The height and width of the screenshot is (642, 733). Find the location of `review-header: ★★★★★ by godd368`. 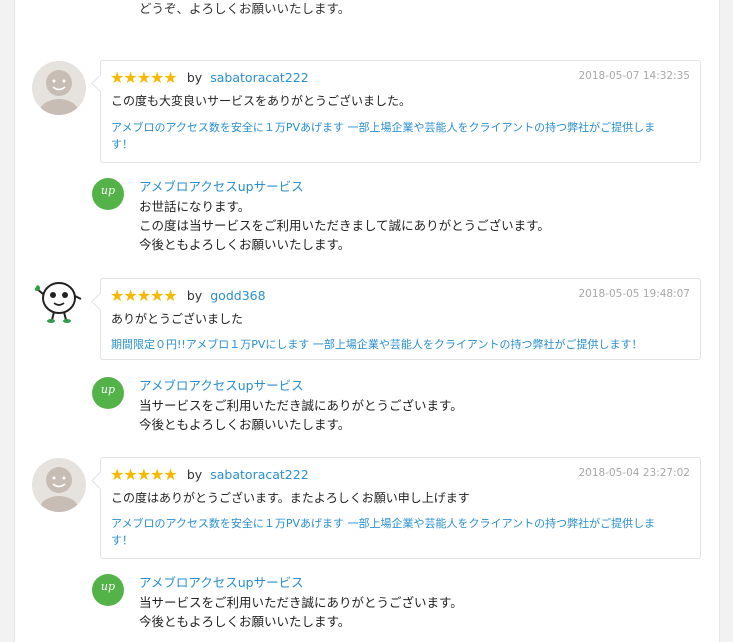

review-header: ★★★★★ by godd368 is located at coordinates (188, 295).